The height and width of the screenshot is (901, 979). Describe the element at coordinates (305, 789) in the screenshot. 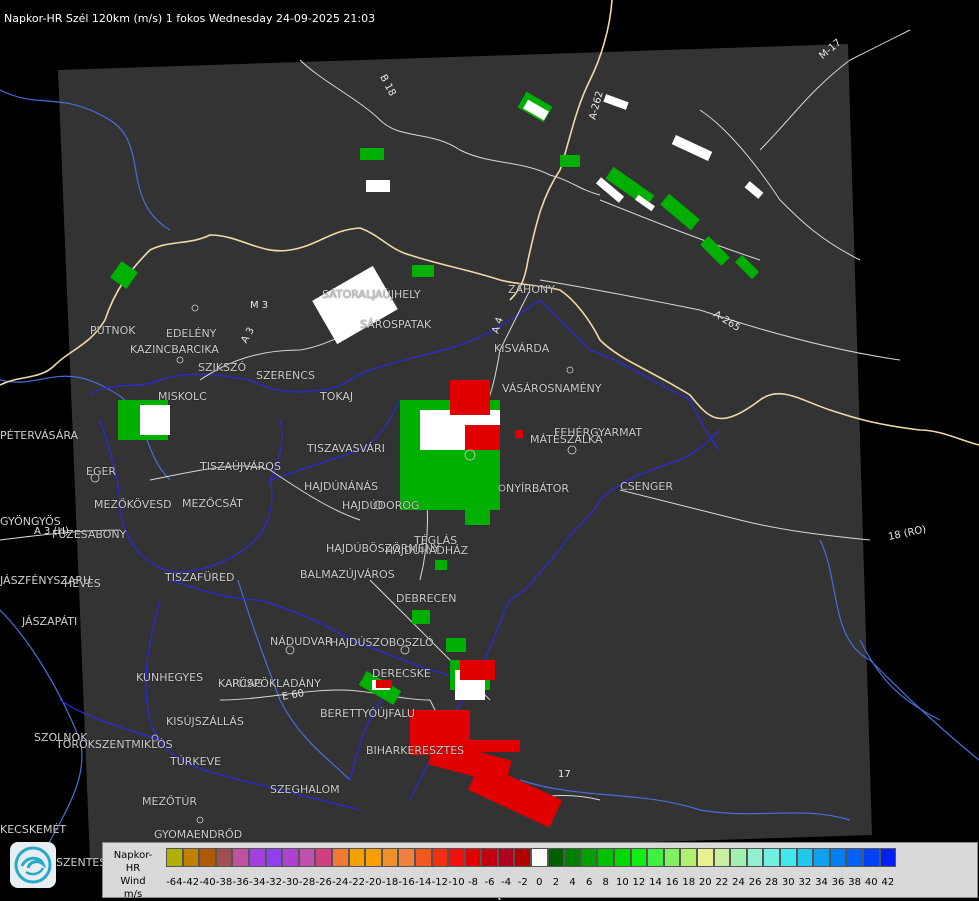

I see `city-label: SZEGHALOM` at that location.